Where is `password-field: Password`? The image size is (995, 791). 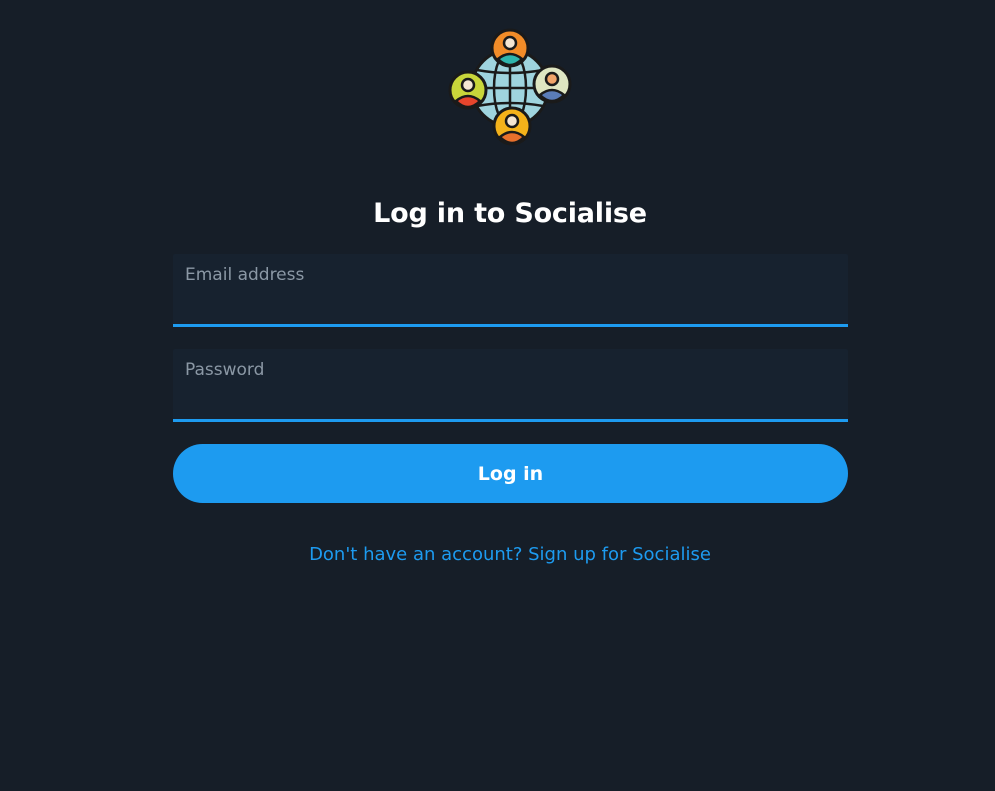
password-field: Password is located at coordinates (510, 385).